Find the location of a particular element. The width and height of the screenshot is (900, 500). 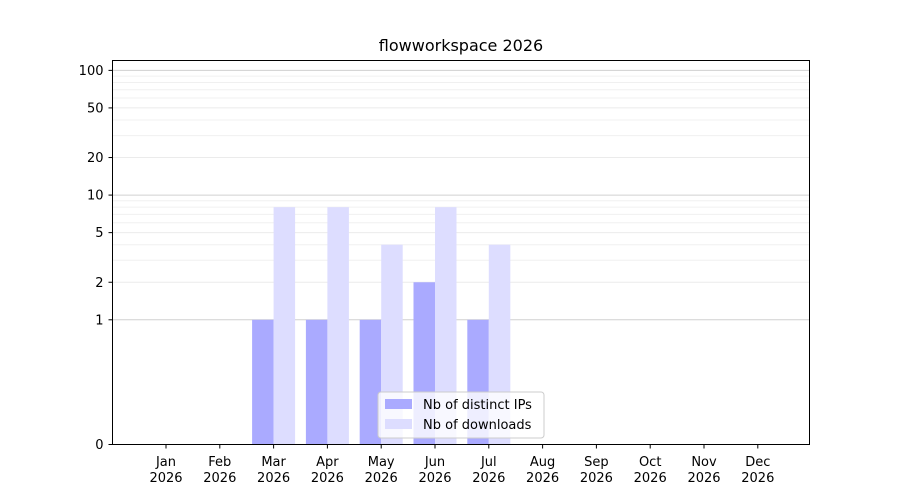

legend-label: Nb of downloads is located at coordinates (477, 425).